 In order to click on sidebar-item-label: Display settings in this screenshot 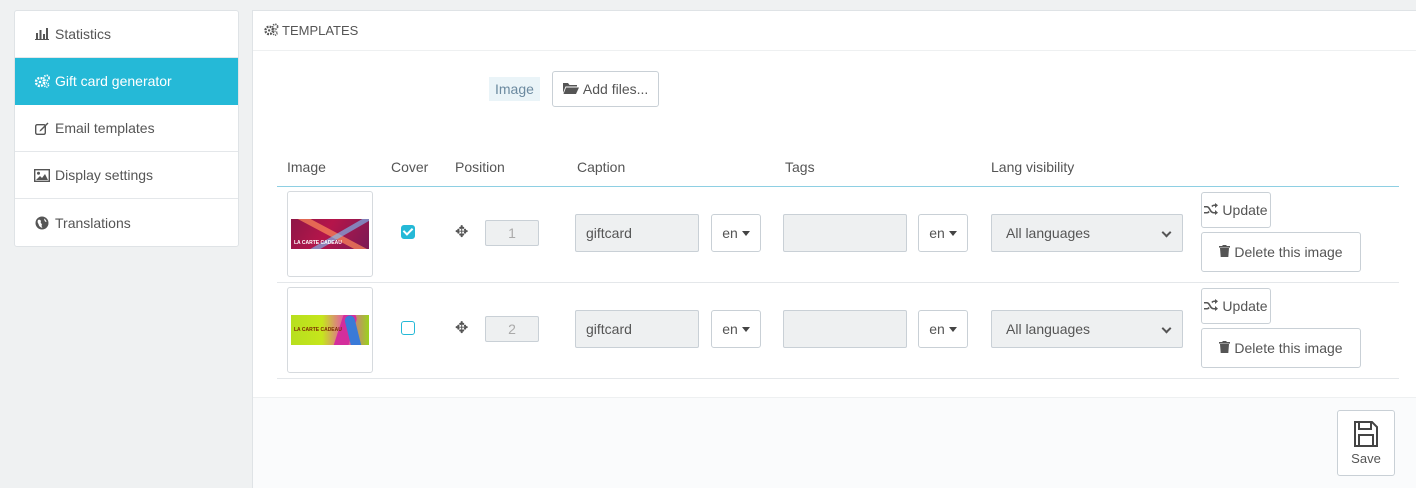, I will do `click(104, 175)`.